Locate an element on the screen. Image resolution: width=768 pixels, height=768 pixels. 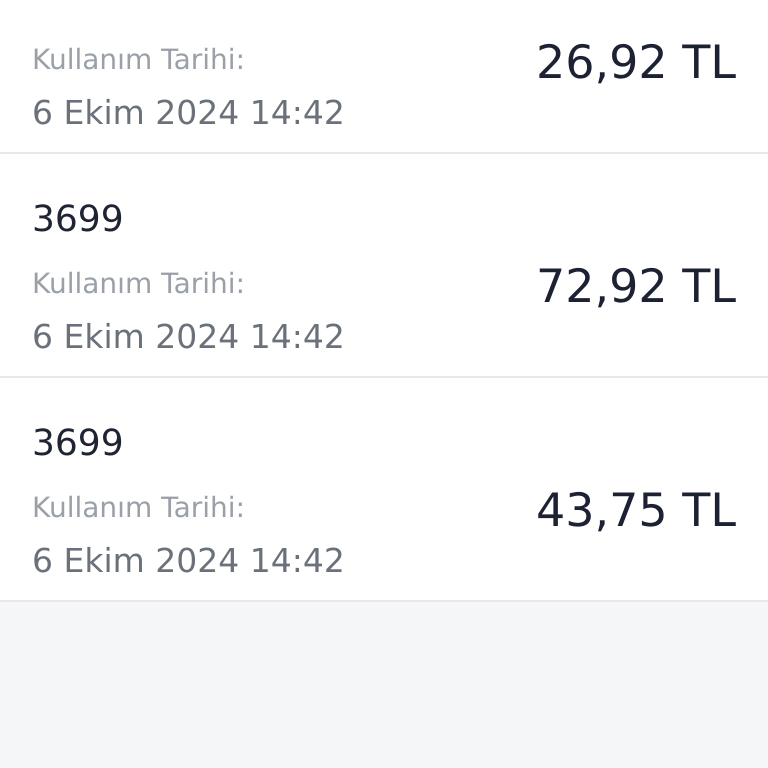
amount: 72,92 TL is located at coordinates (636, 286).